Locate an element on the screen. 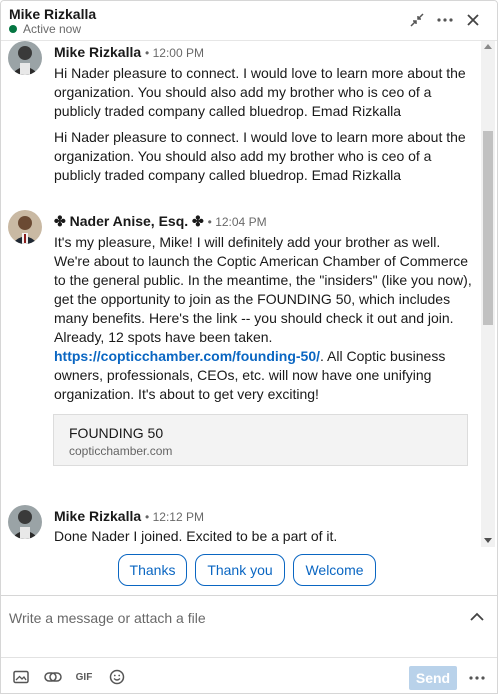  presence-text: Active now is located at coordinates (52, 29).